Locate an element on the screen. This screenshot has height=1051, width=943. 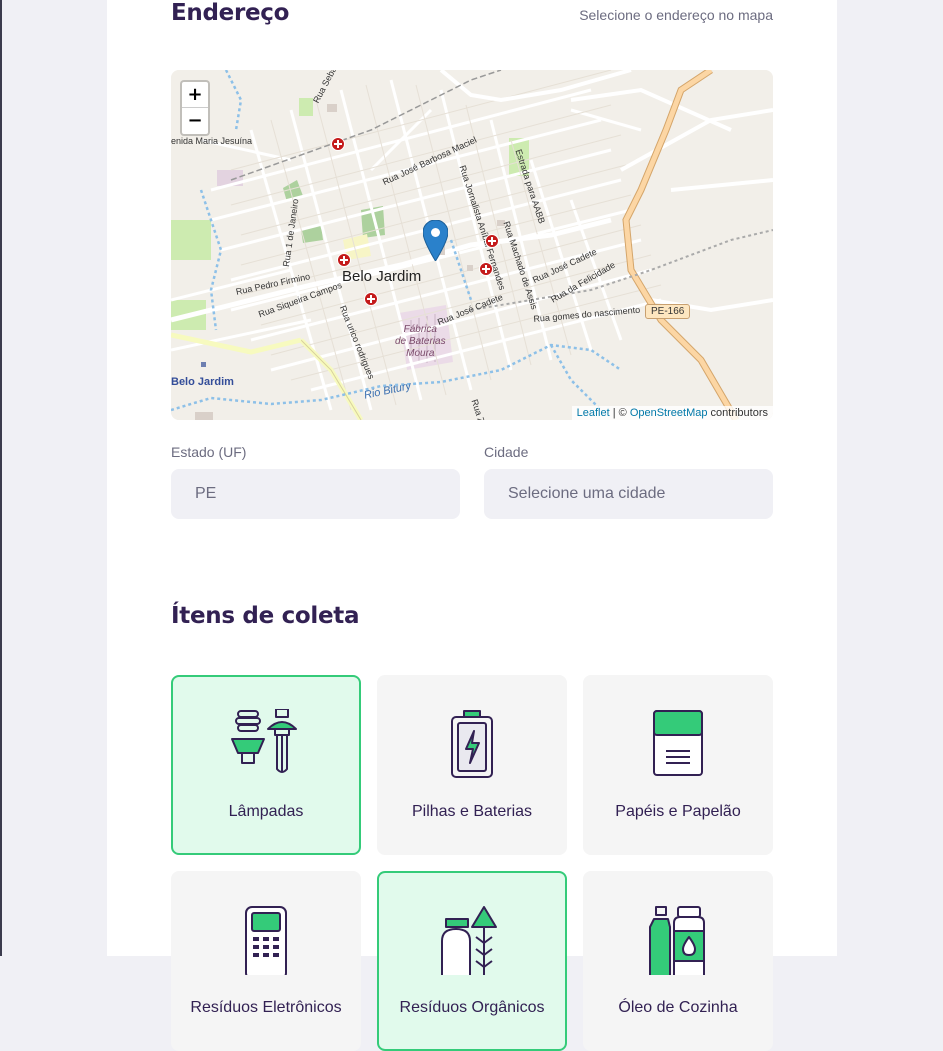
item-electronics: Resíduos Eletrônicos is located at coordinates (266, 961).